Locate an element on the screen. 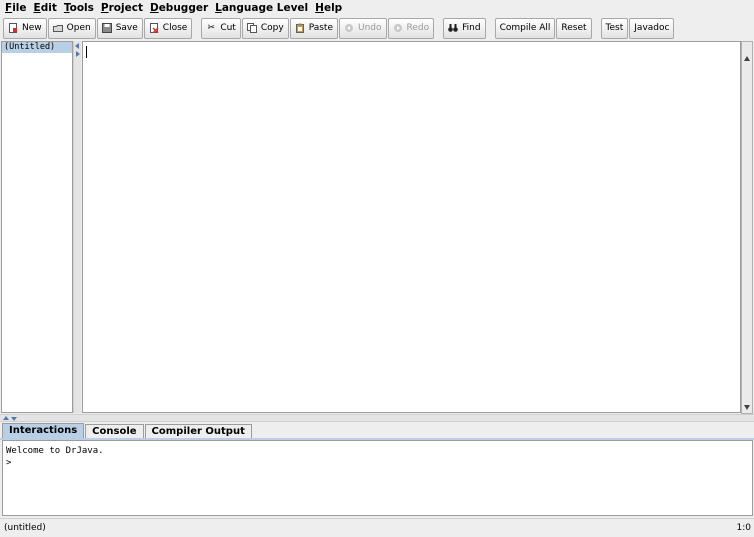 This screenshot has width=754, height=537. menu-language-level-label: anguage Level is located at coordinates (265, 8).